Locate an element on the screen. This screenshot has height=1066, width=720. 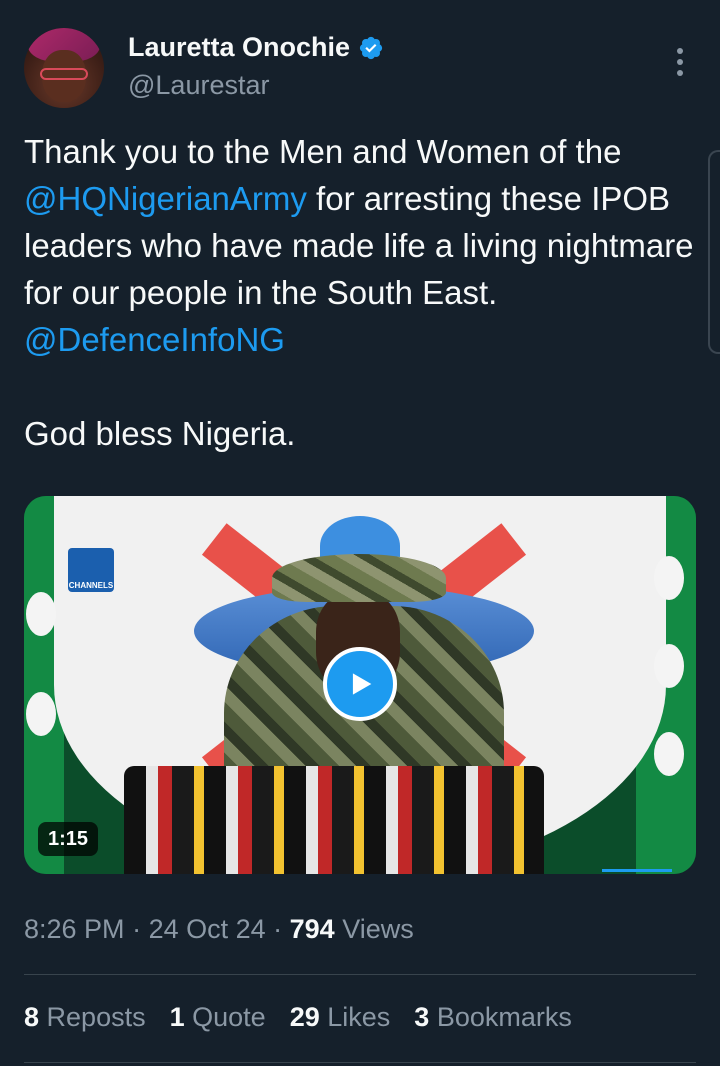
video-frame-speaker-hat is located at coordinates (359, 578).